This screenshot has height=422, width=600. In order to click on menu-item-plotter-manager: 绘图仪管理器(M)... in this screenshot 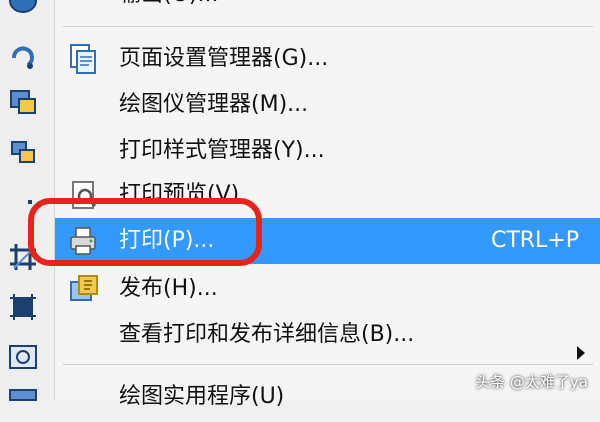, I will do `click(327, 105)`.